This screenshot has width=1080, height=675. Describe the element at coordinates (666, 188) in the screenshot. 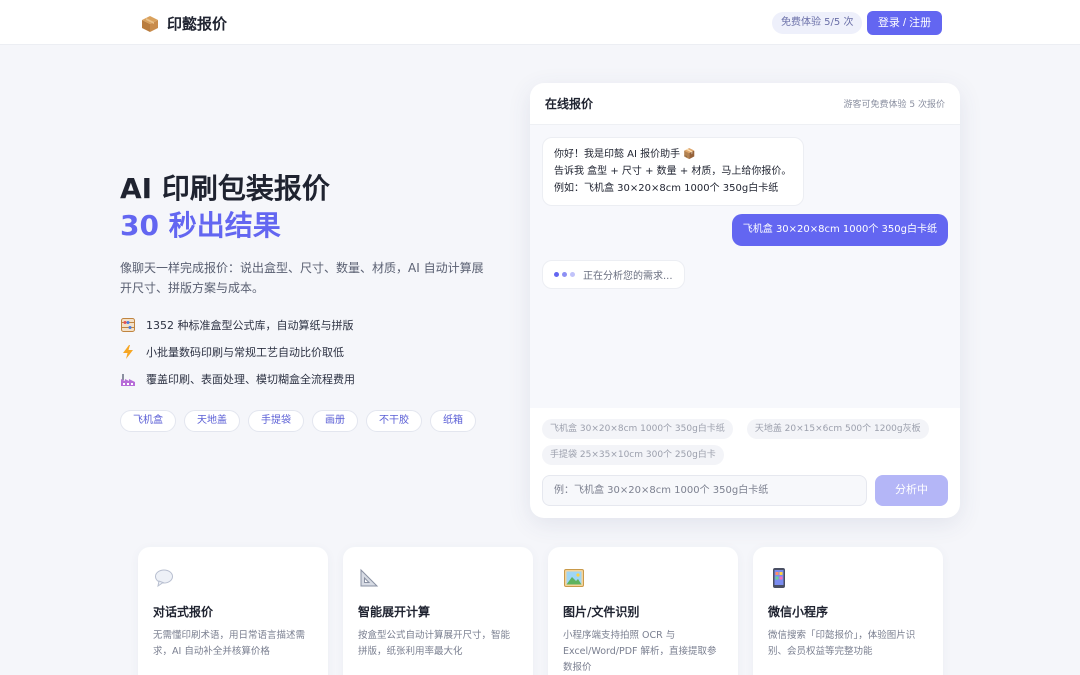

I see `bot-message-line: 例如：飞机盒 30×20×8cm 1000个 350g白卡纸` at that location.